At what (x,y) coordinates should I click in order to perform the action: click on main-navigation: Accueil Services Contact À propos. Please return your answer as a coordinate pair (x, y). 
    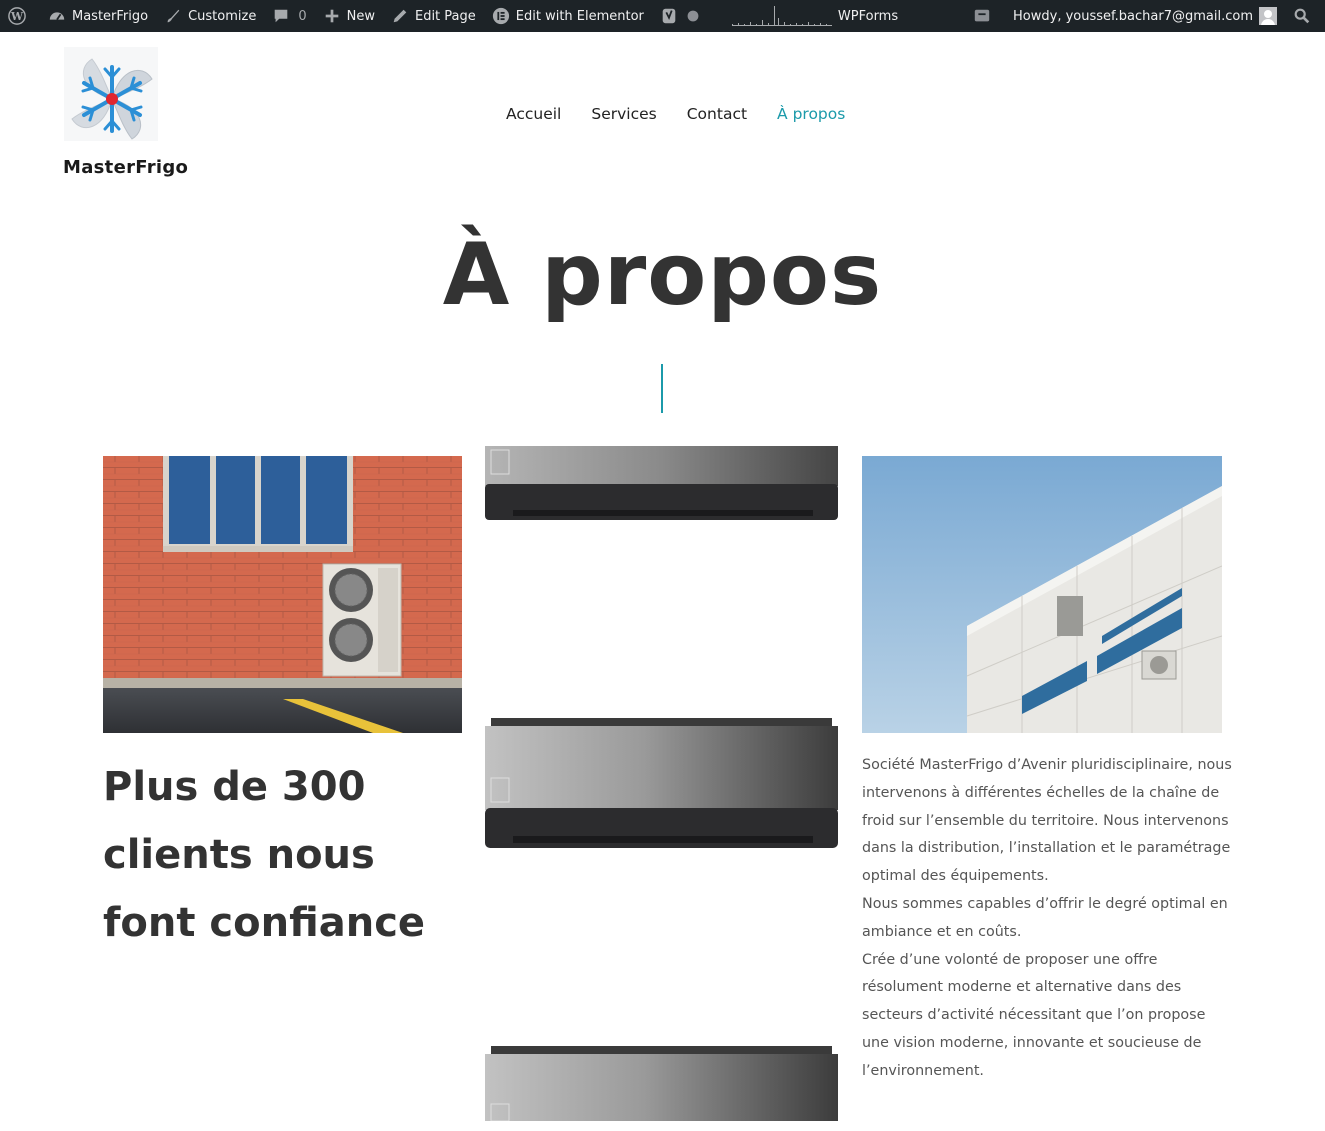
    Looking at the image, I should click on (690, 114).